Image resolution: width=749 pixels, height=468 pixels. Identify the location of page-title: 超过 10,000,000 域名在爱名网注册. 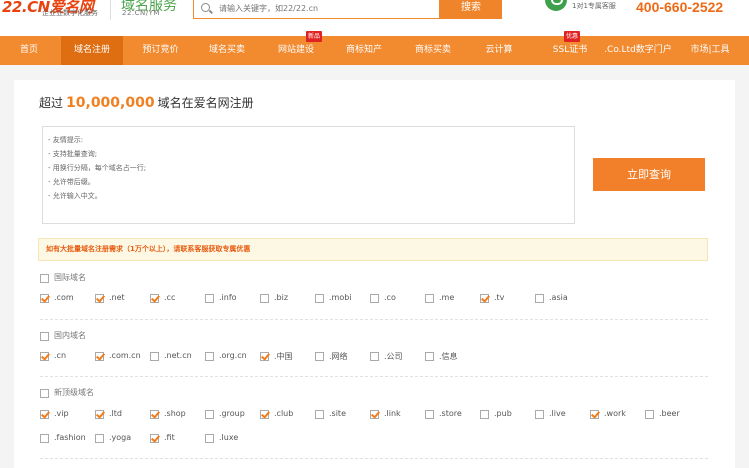
(146, 103).